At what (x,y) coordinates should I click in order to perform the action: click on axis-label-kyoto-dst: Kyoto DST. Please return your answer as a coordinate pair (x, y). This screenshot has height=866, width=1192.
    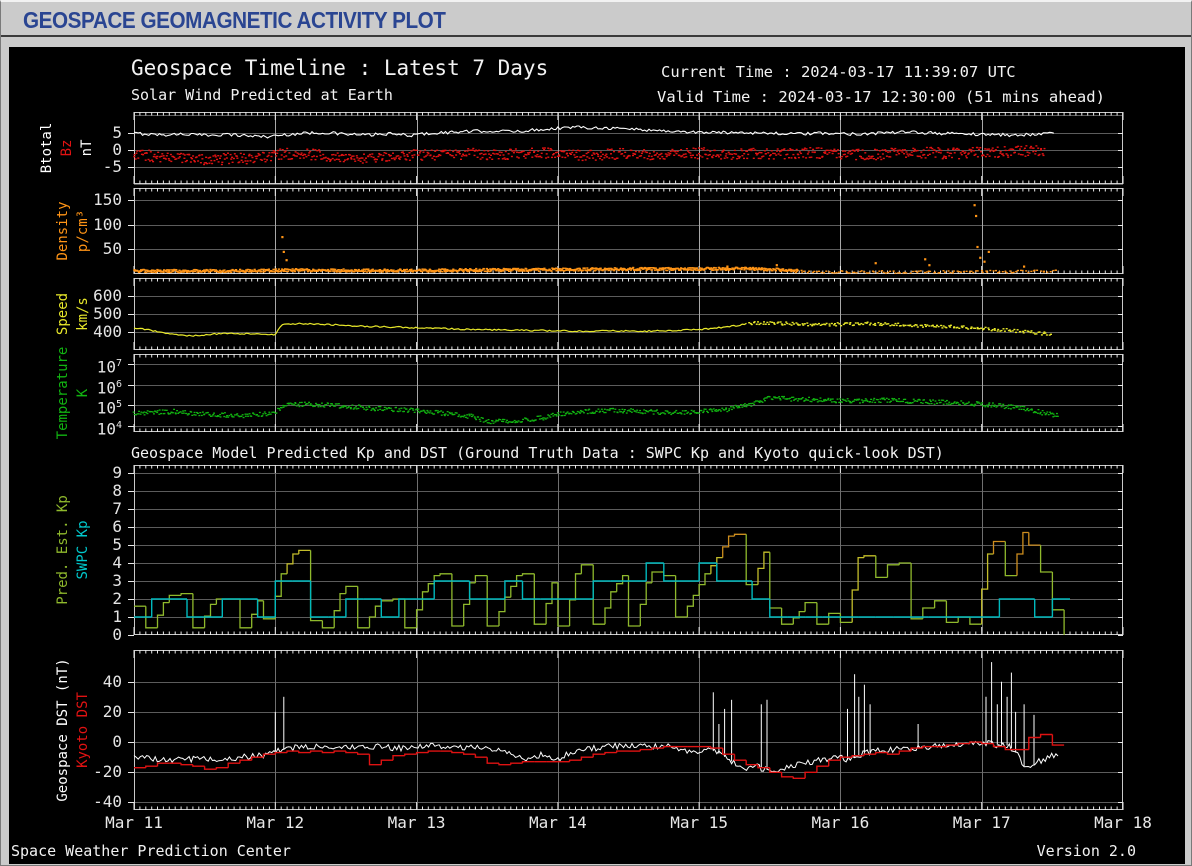
    Looking at the image, I should click on (83, 730).